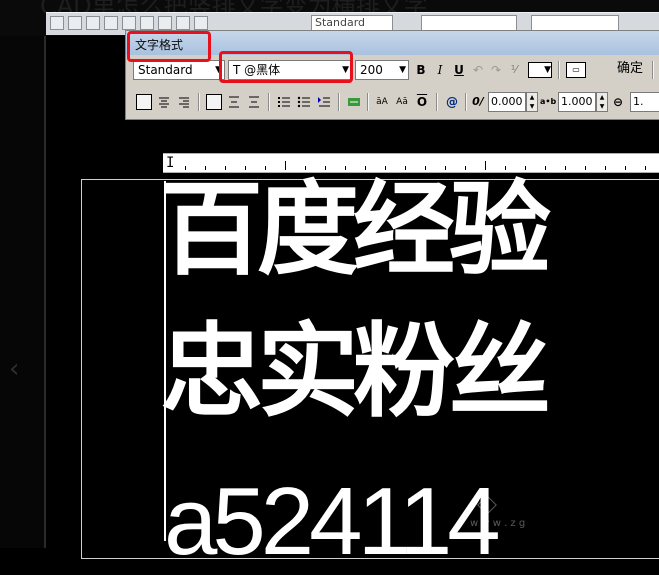  What do you see at coordinates (371, 70) in the screenshot?
I see `height-combo-value: 200` at bounding box center [371, 70].